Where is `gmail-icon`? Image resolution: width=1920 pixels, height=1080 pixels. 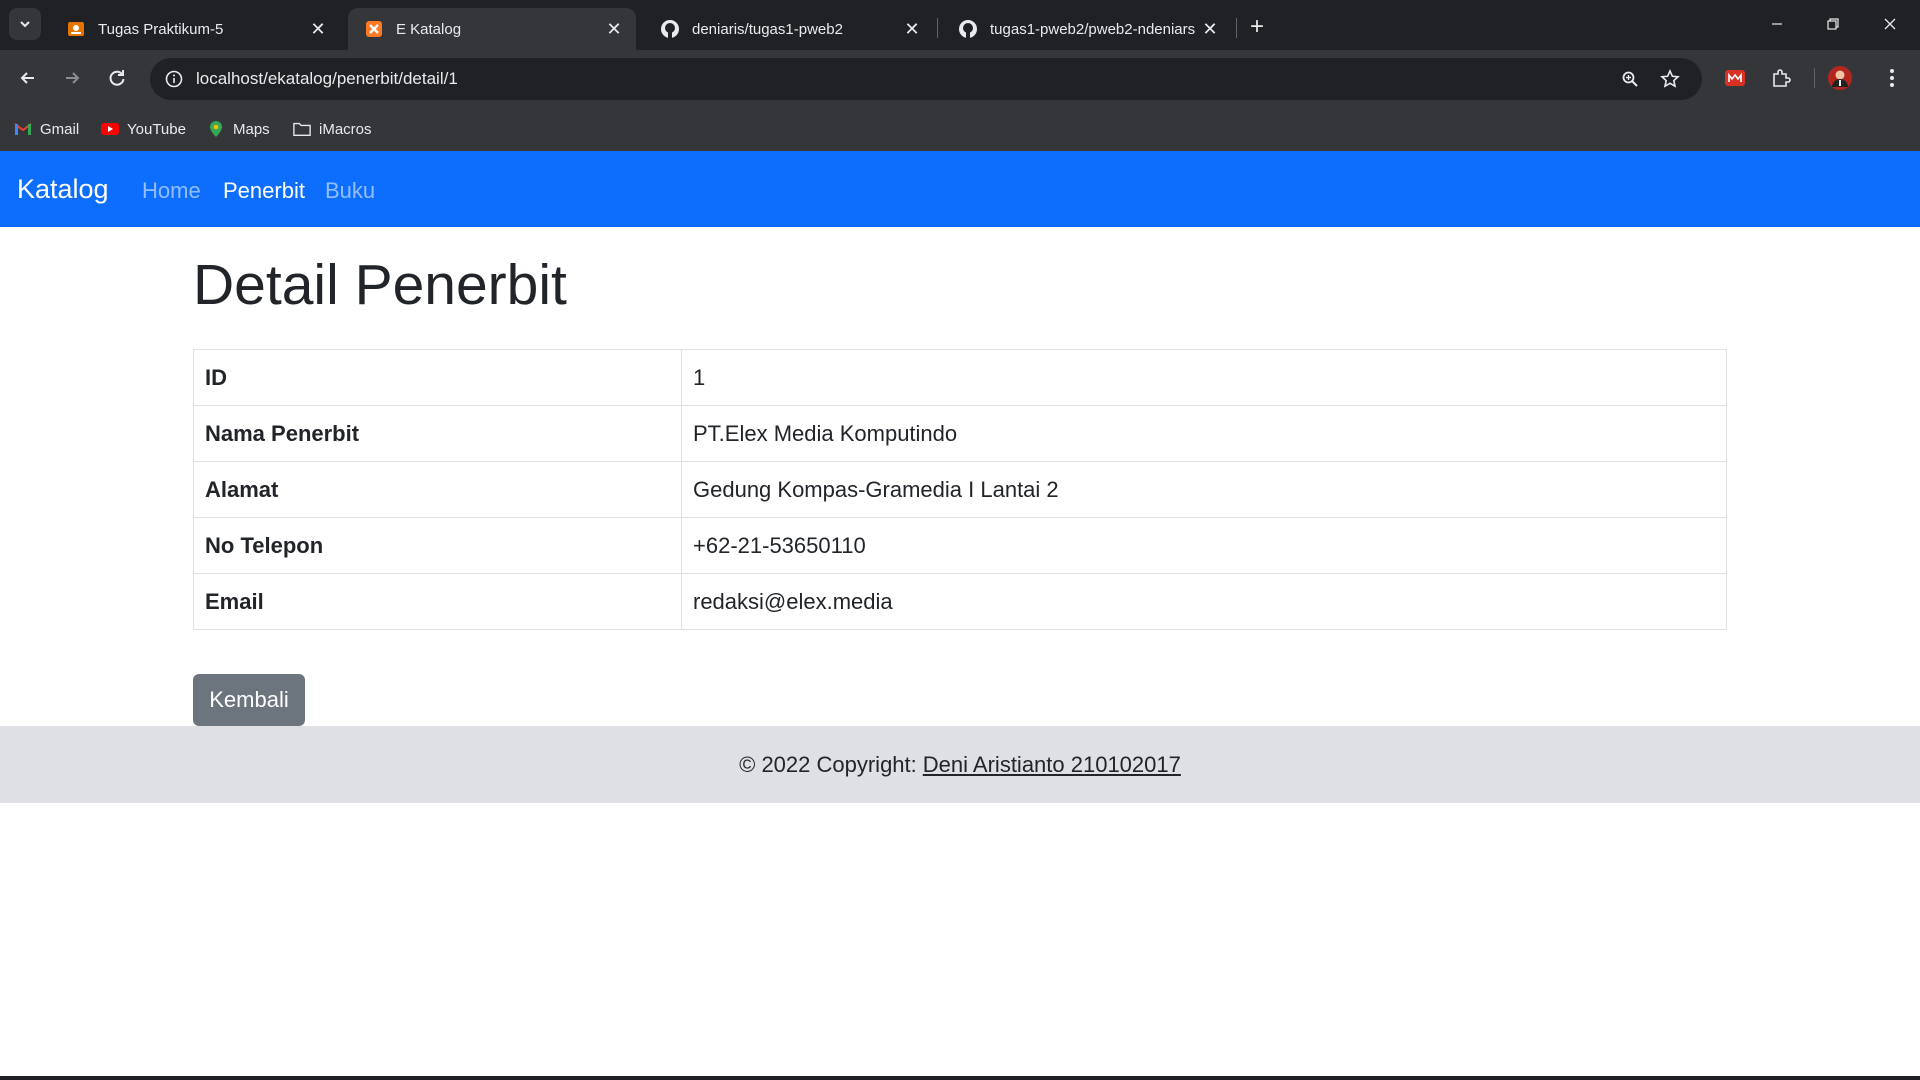 gmail-icon is located at coordinates (23, 129).